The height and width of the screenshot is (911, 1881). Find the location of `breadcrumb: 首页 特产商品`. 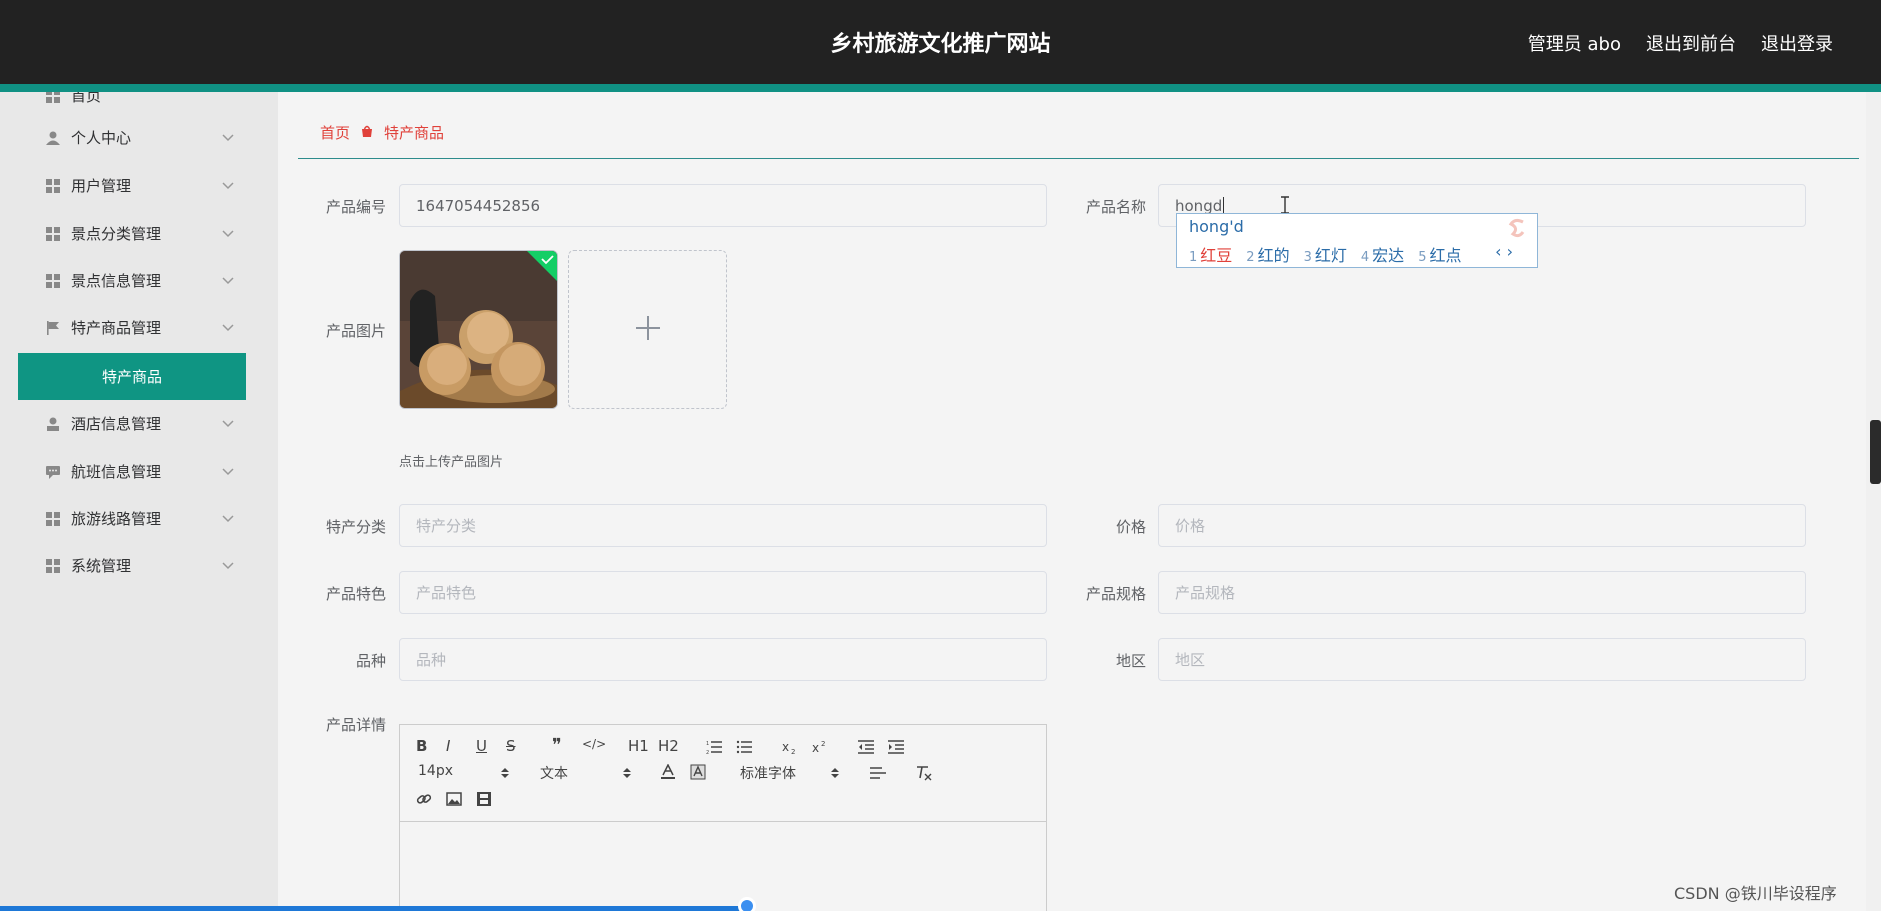

breadcrumb: 首页 特产商品 is located at coordinates (382, 132).